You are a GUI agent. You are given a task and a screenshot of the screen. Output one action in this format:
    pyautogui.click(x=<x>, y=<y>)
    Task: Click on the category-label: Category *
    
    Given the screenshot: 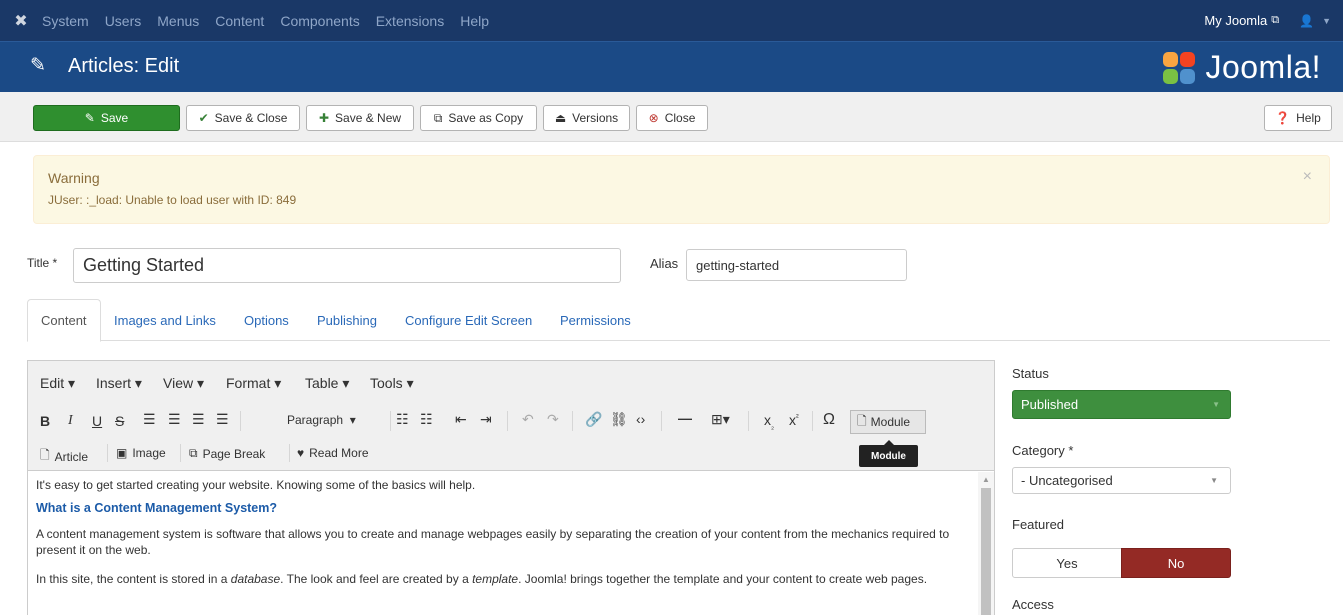 What is the action you would take?
    pyautogui.click(x=1043, y=450)
    